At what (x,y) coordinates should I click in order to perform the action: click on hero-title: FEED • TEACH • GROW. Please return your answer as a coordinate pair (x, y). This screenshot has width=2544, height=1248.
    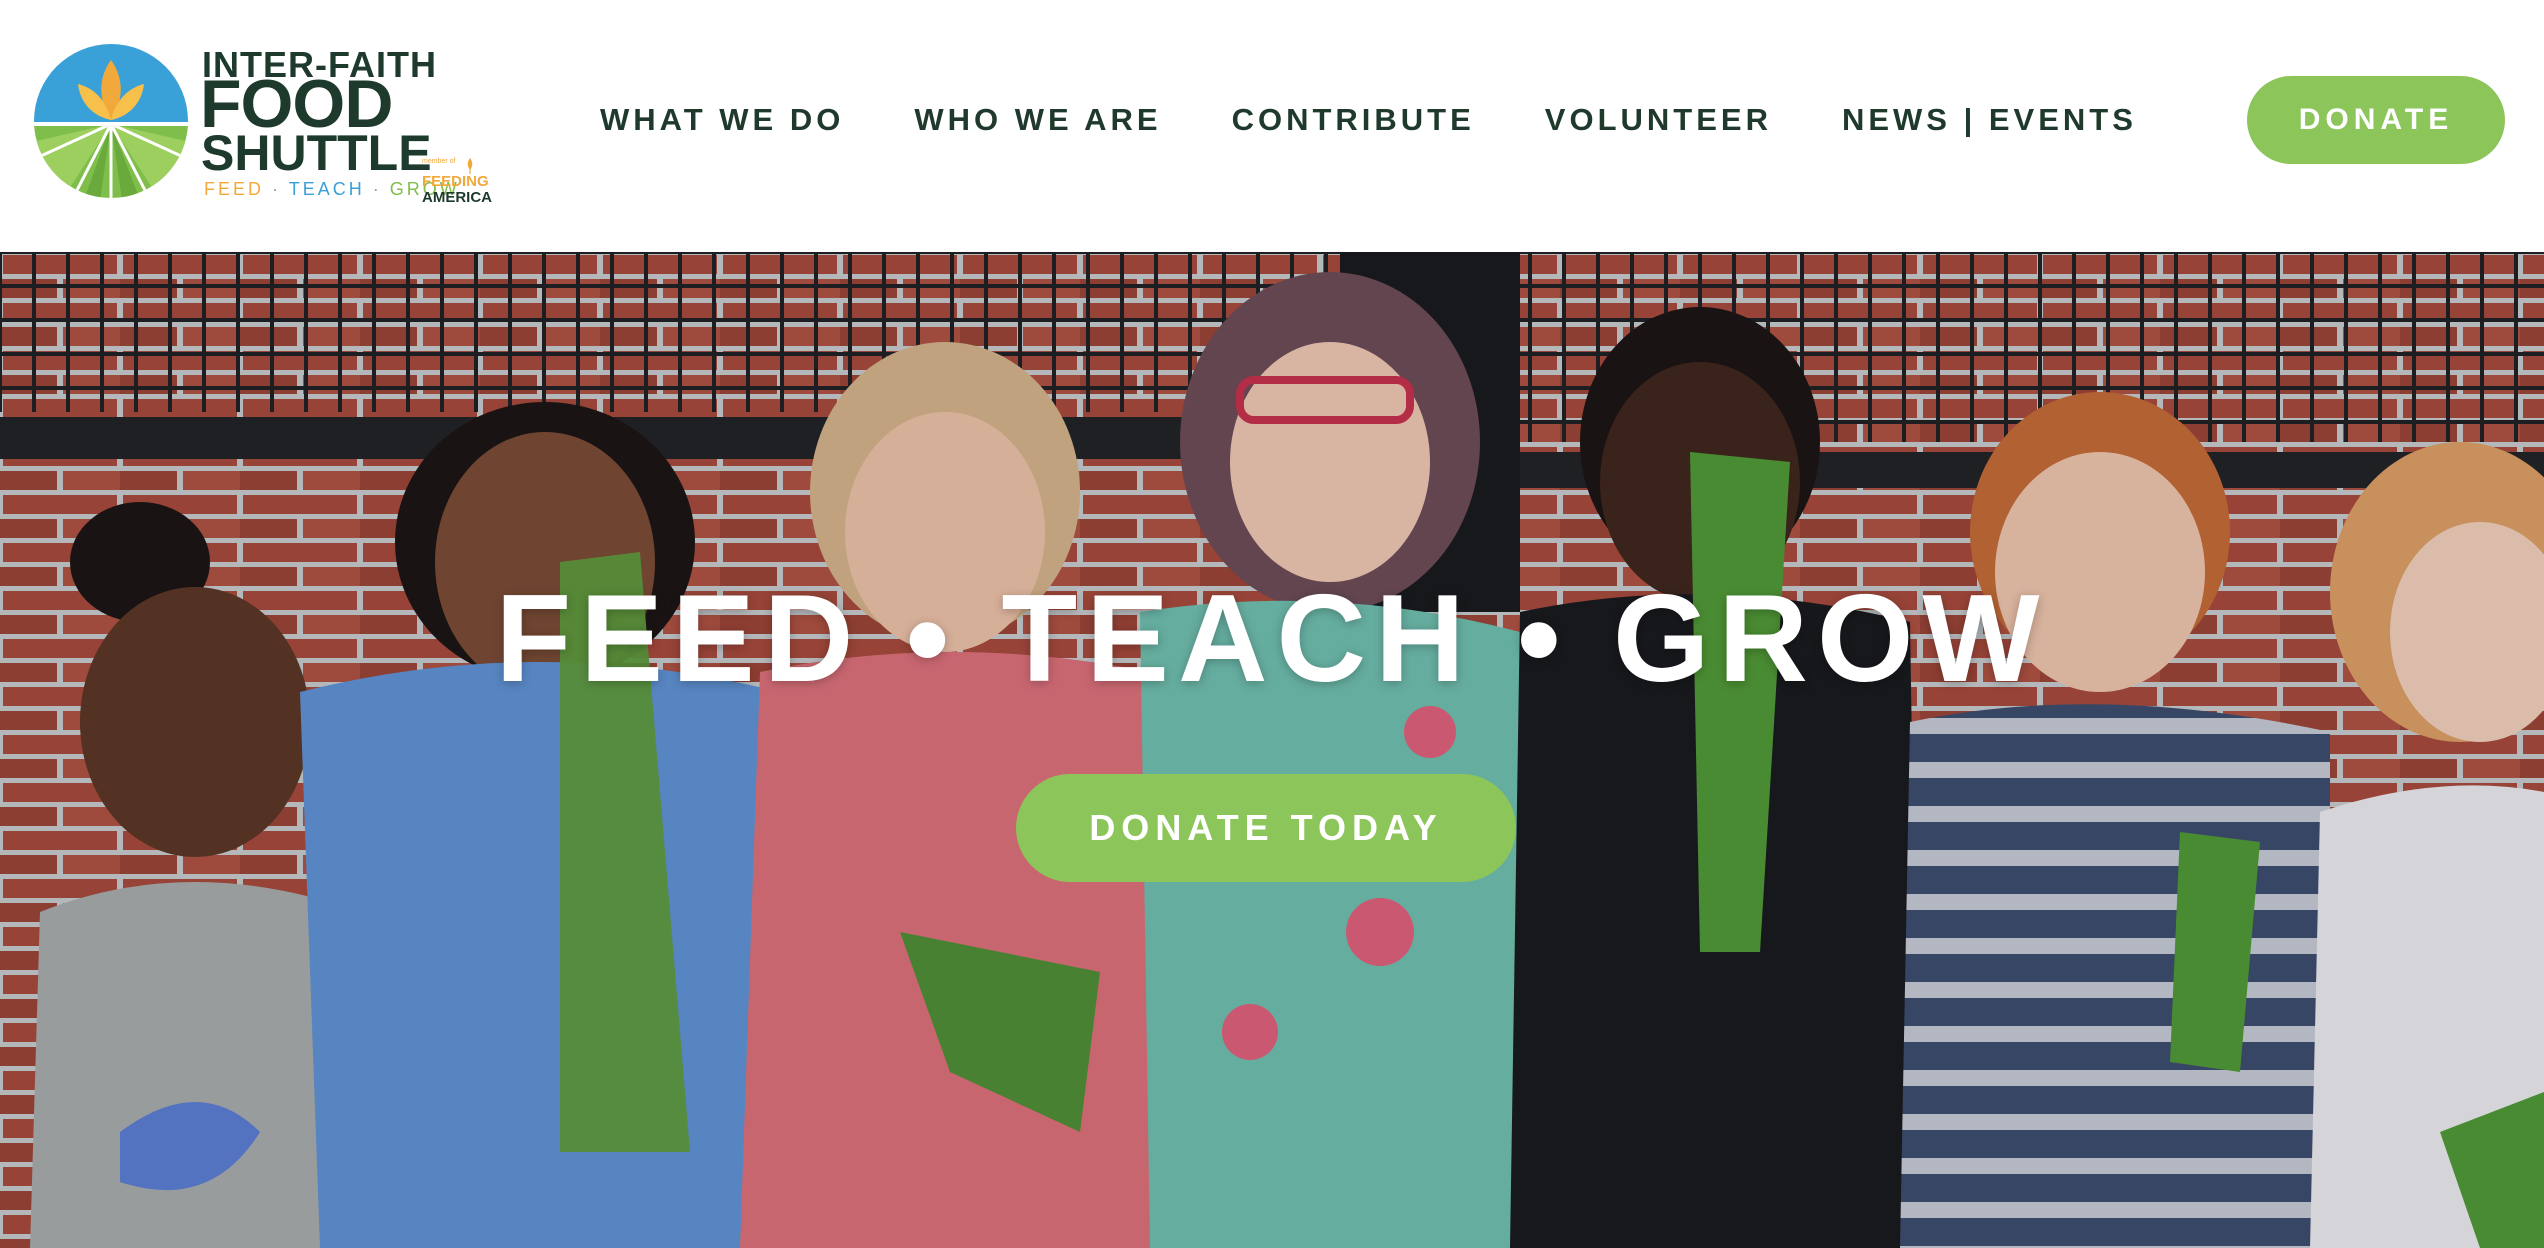
    Looking at the image, I should click on (1272, 639).